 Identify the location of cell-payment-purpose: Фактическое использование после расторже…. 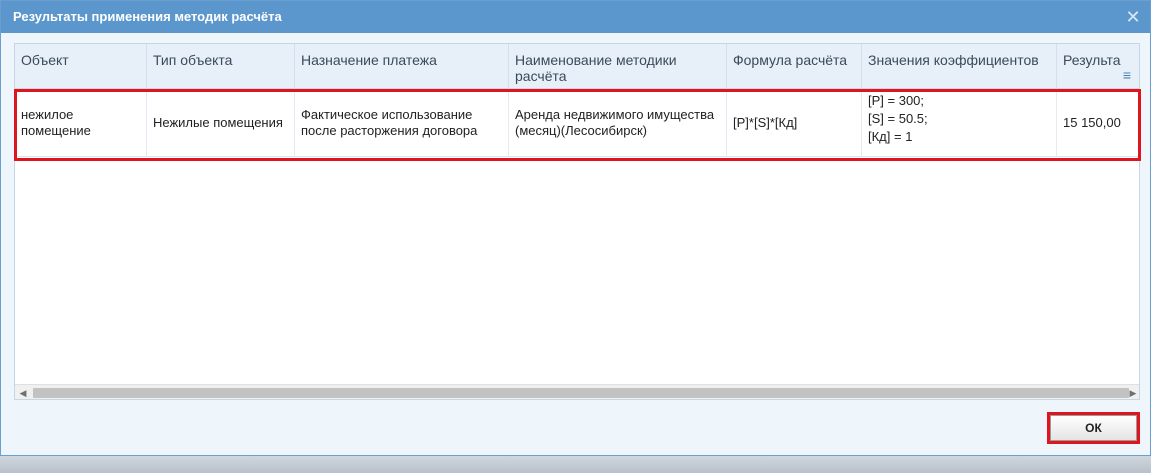
(402, 123).